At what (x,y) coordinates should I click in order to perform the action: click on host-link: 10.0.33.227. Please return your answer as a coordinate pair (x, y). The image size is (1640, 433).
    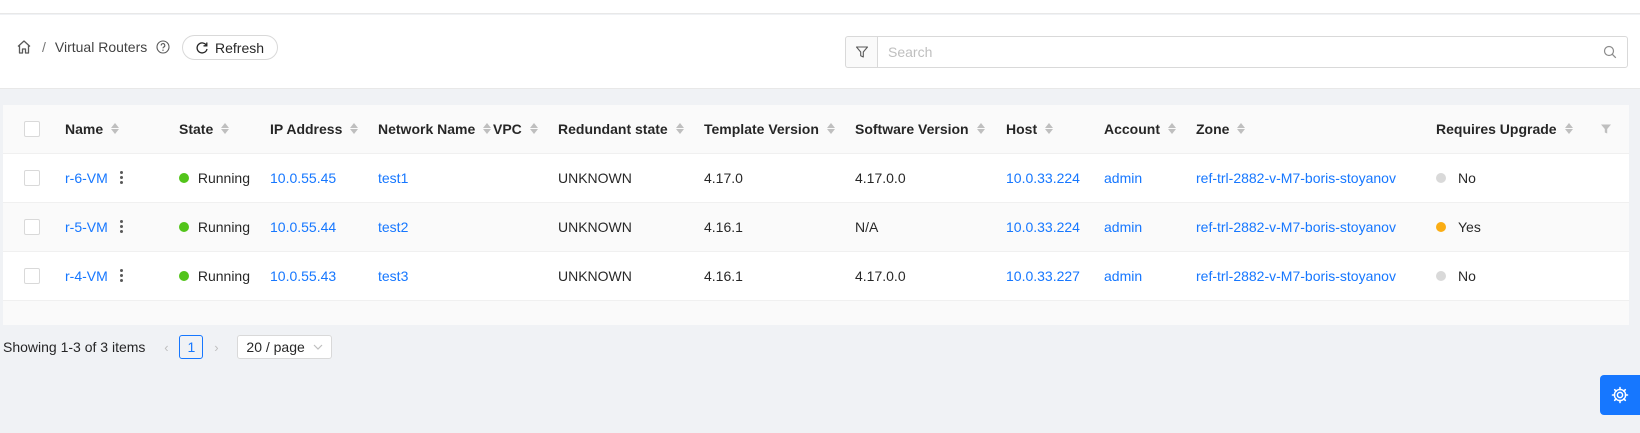
    Looking at the image, I should click on (1043, 276).